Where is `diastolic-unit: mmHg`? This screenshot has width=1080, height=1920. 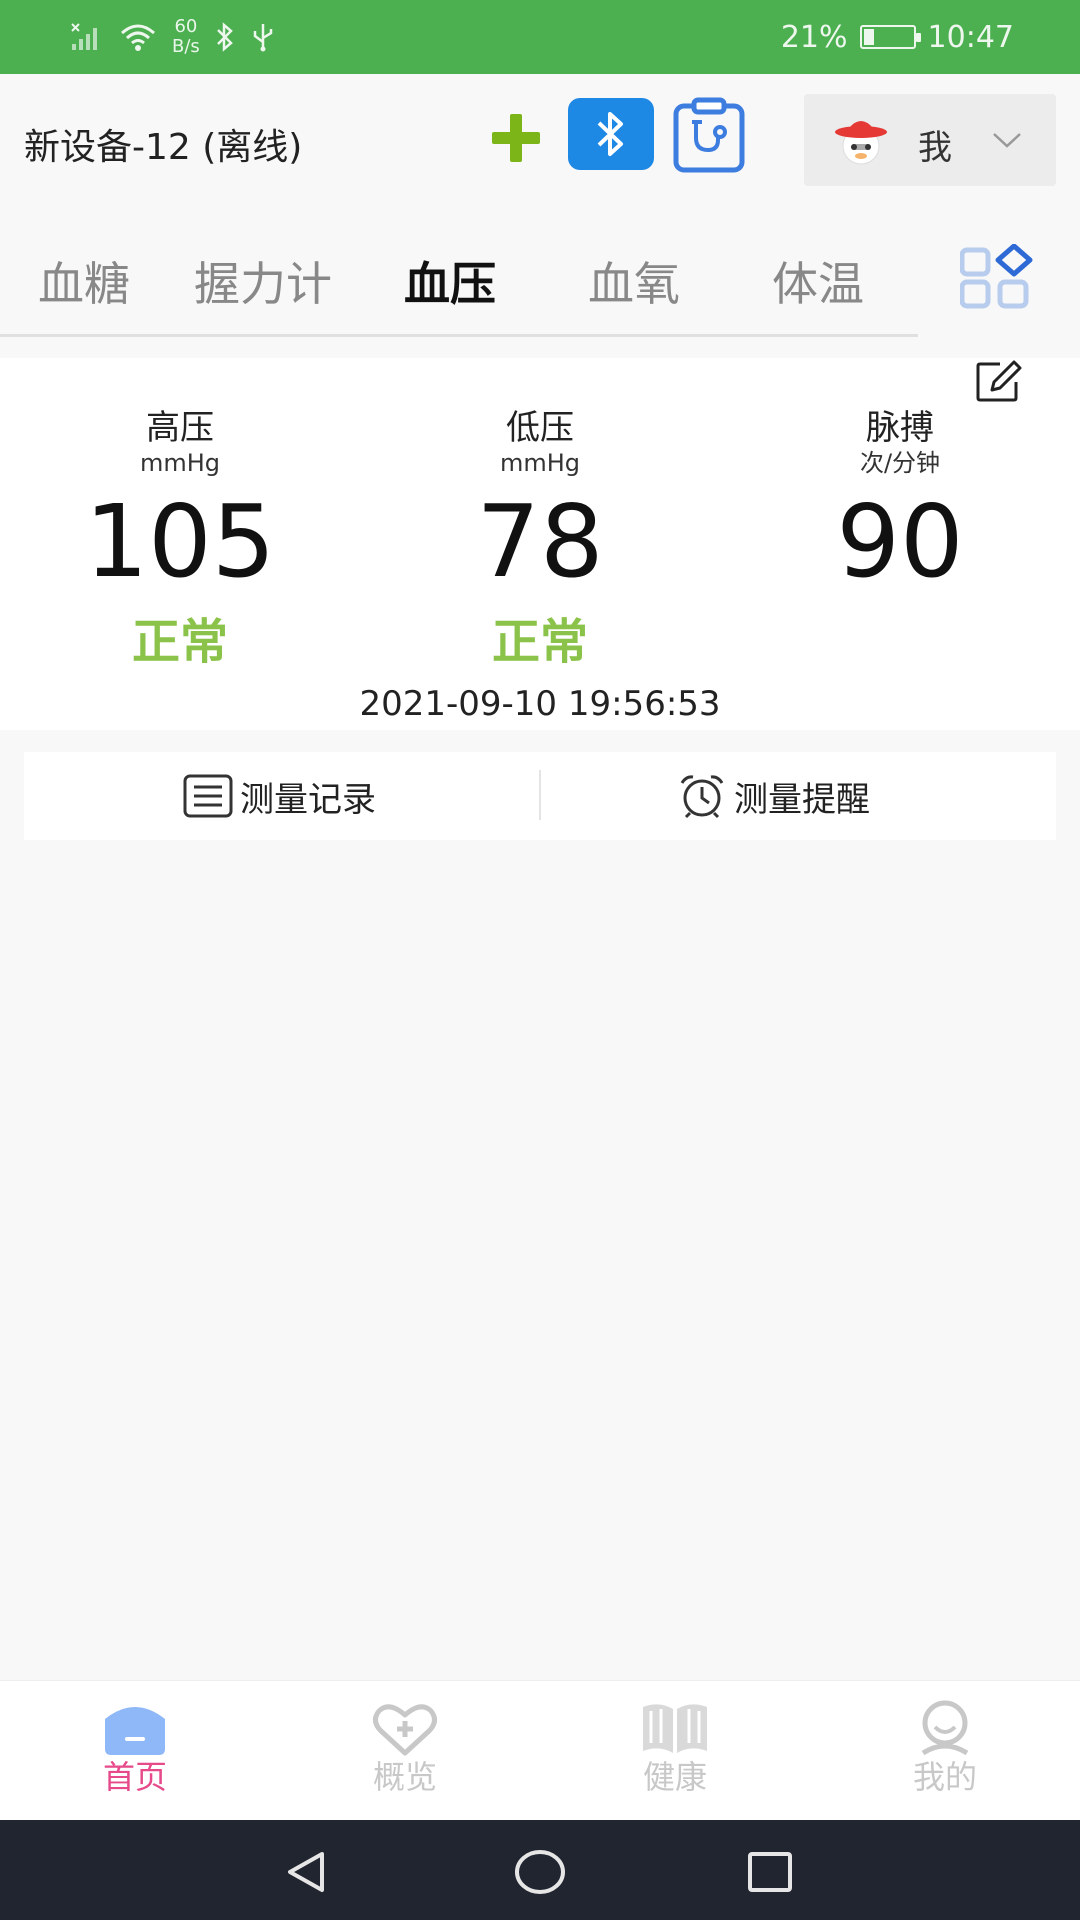
diastolic-unit: mmHg is located at coordinates (540, 463).